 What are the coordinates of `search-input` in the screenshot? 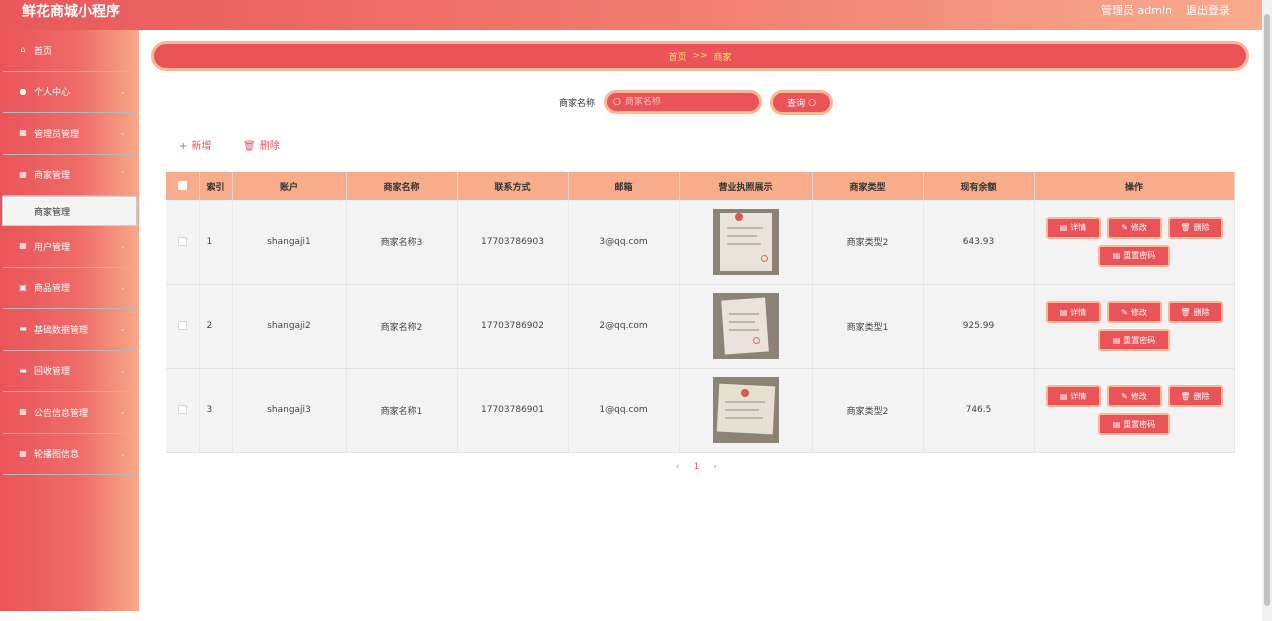 It's located at (684, 102).